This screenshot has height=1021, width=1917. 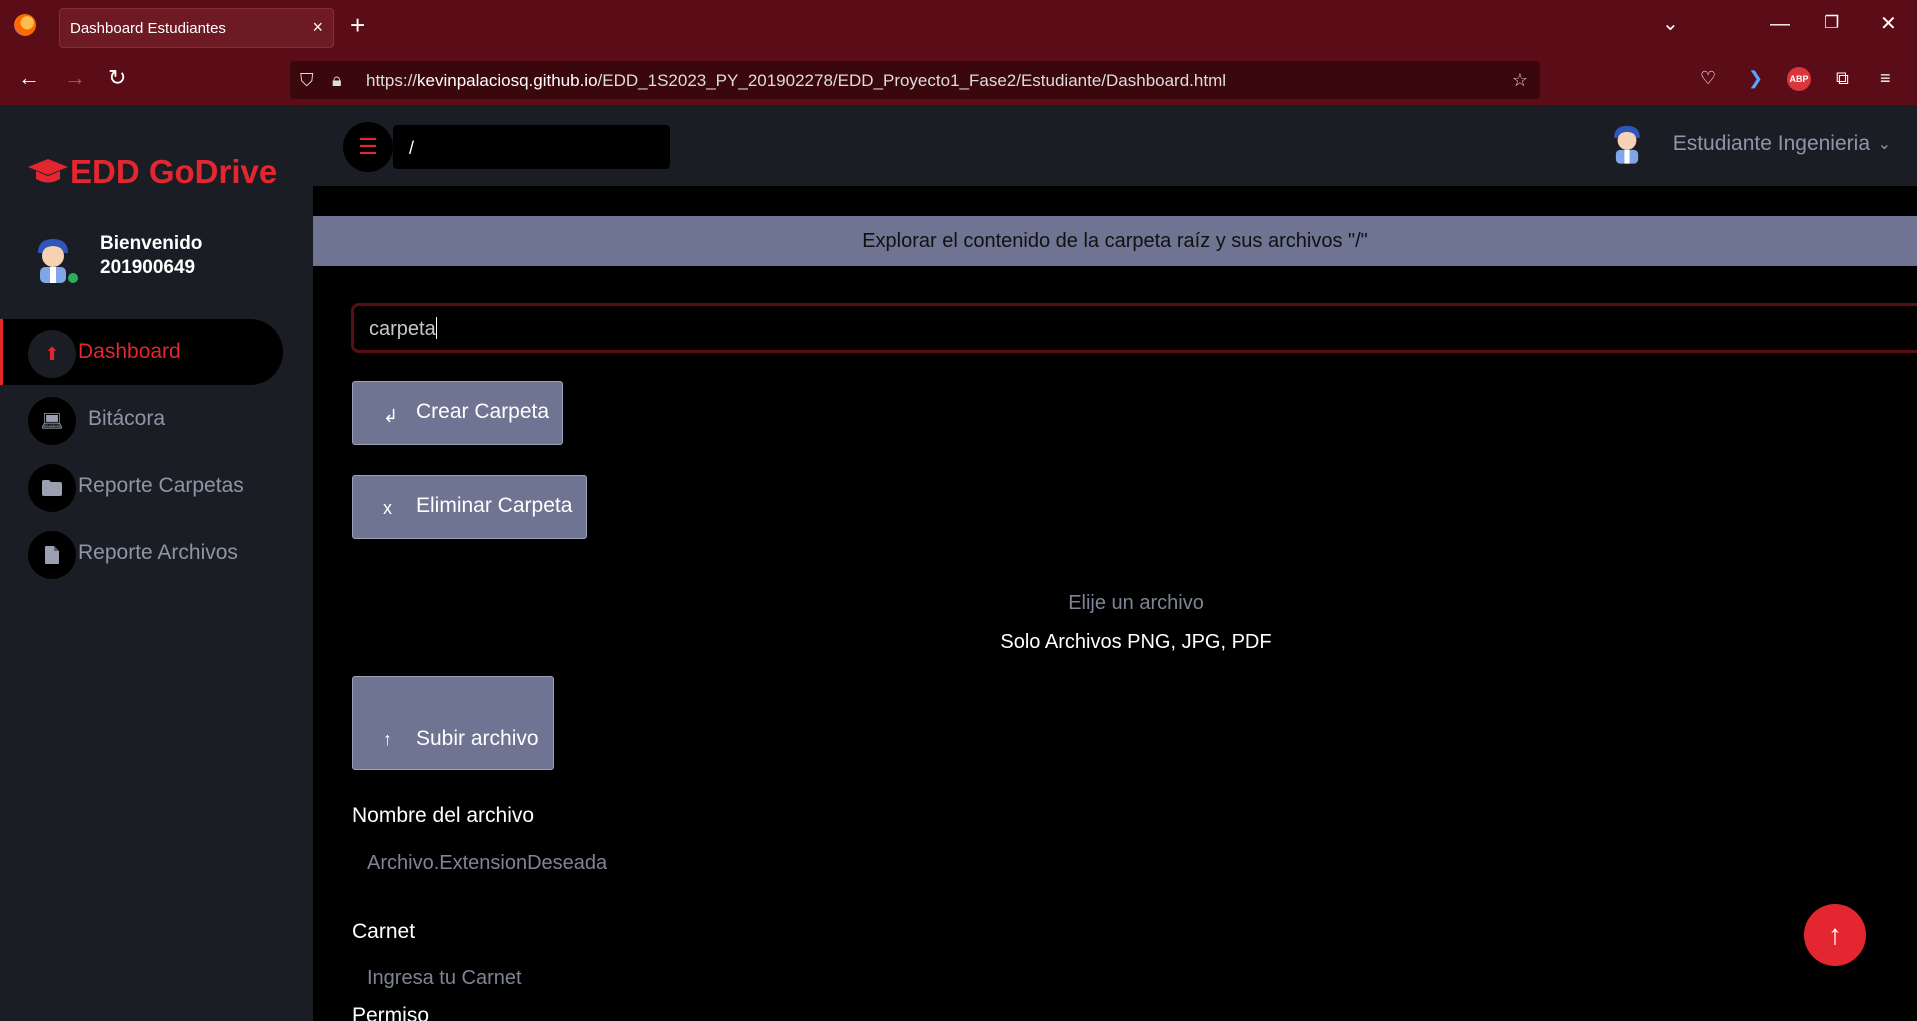 What do you see at coordinates (1755, 78) in the screenshot?
I see `extension-arrow-icon: ❯` at bounding box center [1755, 78].